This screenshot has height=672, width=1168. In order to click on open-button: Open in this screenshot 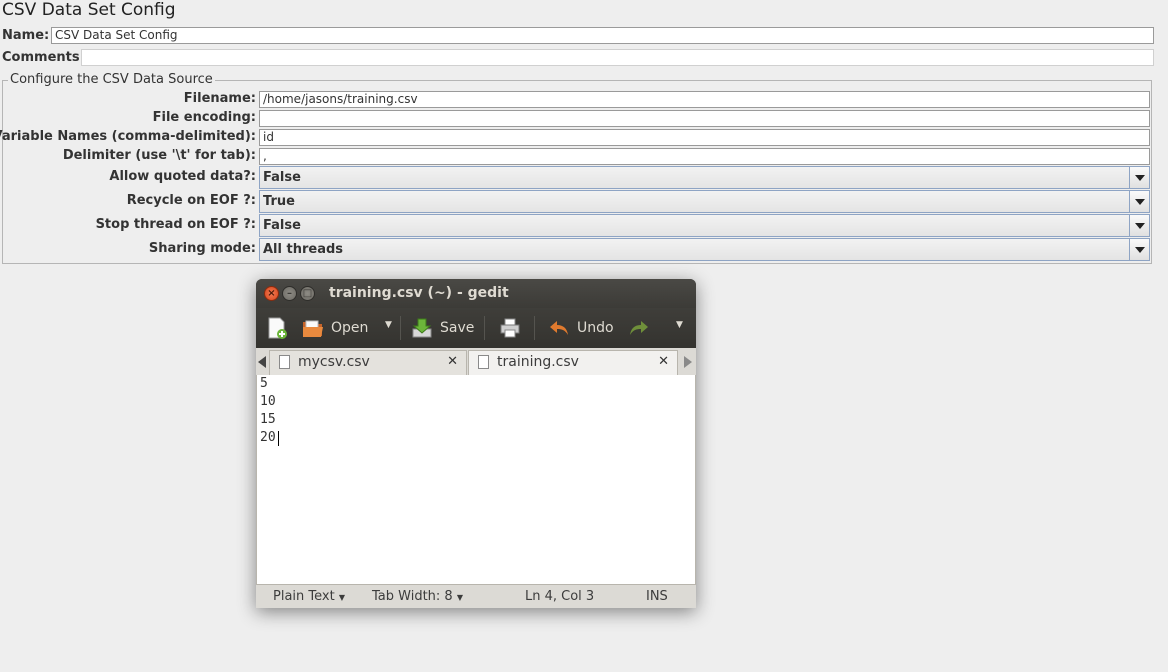, I will do `click(335, 328)`.